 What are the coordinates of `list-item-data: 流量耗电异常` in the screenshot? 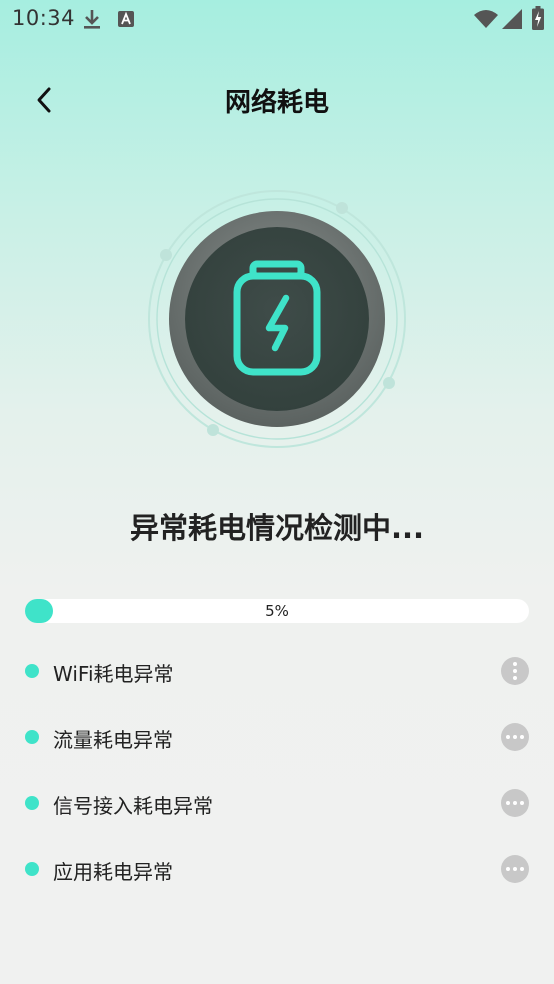 It's located at (277, 737).